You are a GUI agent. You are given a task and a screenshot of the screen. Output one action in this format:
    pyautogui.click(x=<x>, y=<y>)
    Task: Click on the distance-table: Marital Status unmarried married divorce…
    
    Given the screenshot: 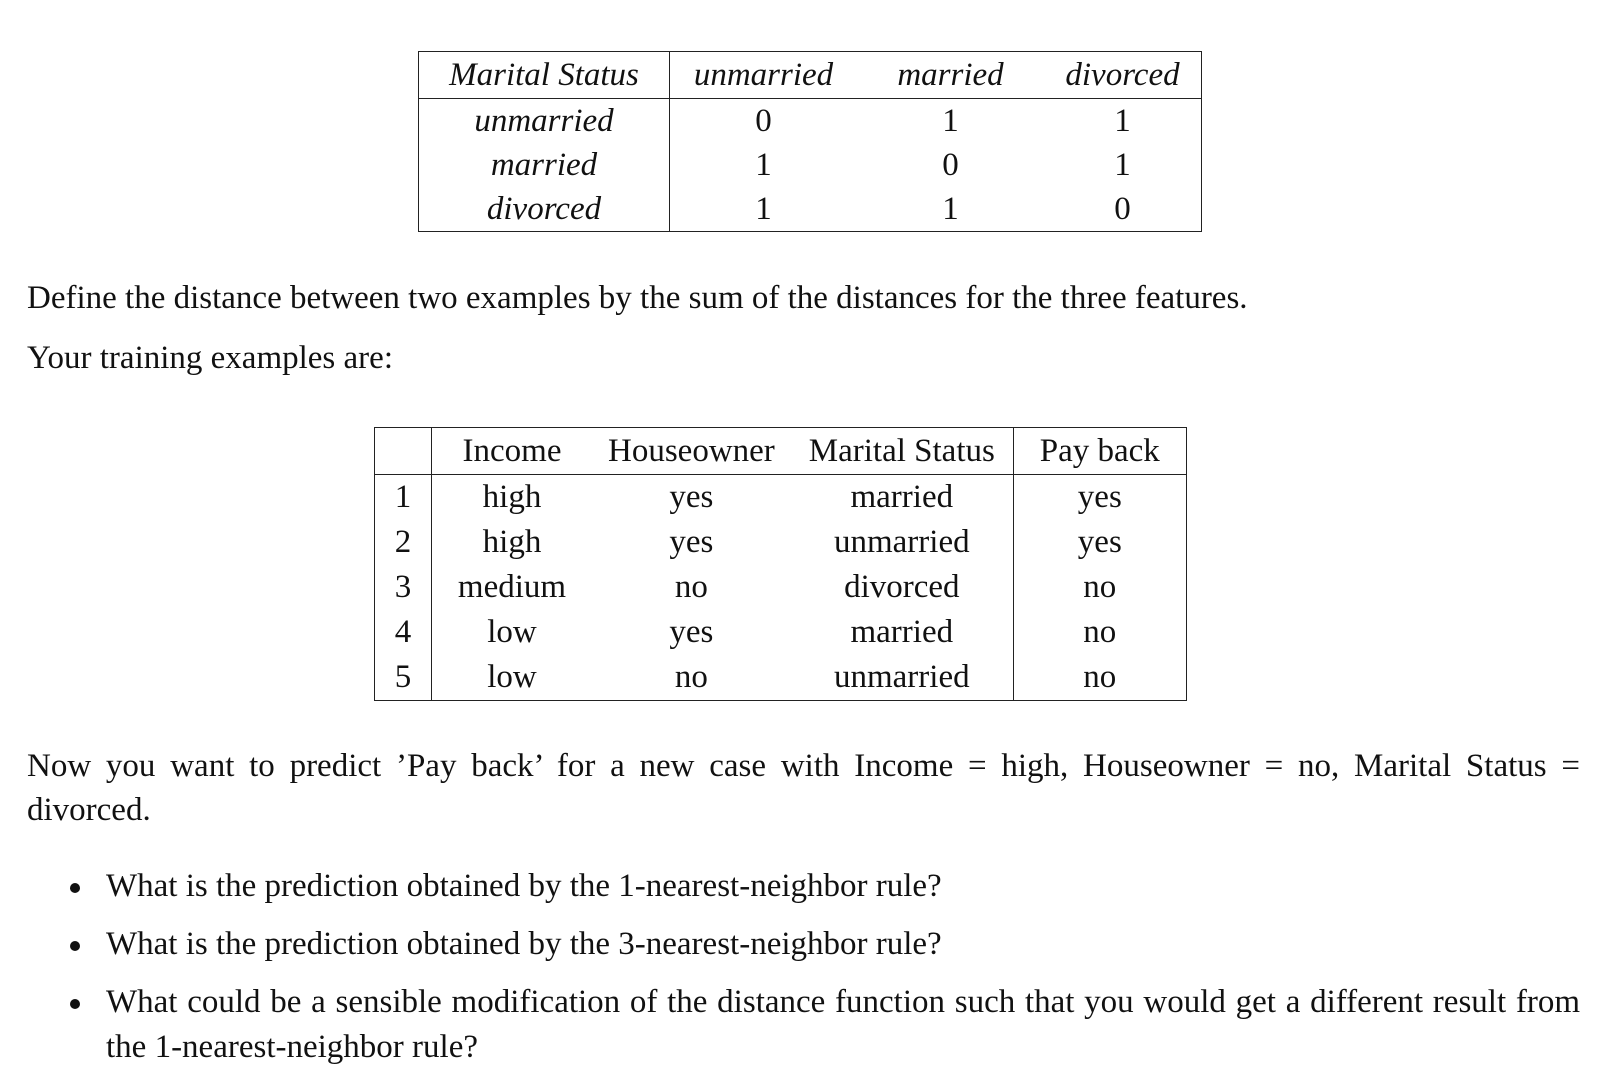 What is the action you would take?
    pyautogui.click(x=810, y=141)
    